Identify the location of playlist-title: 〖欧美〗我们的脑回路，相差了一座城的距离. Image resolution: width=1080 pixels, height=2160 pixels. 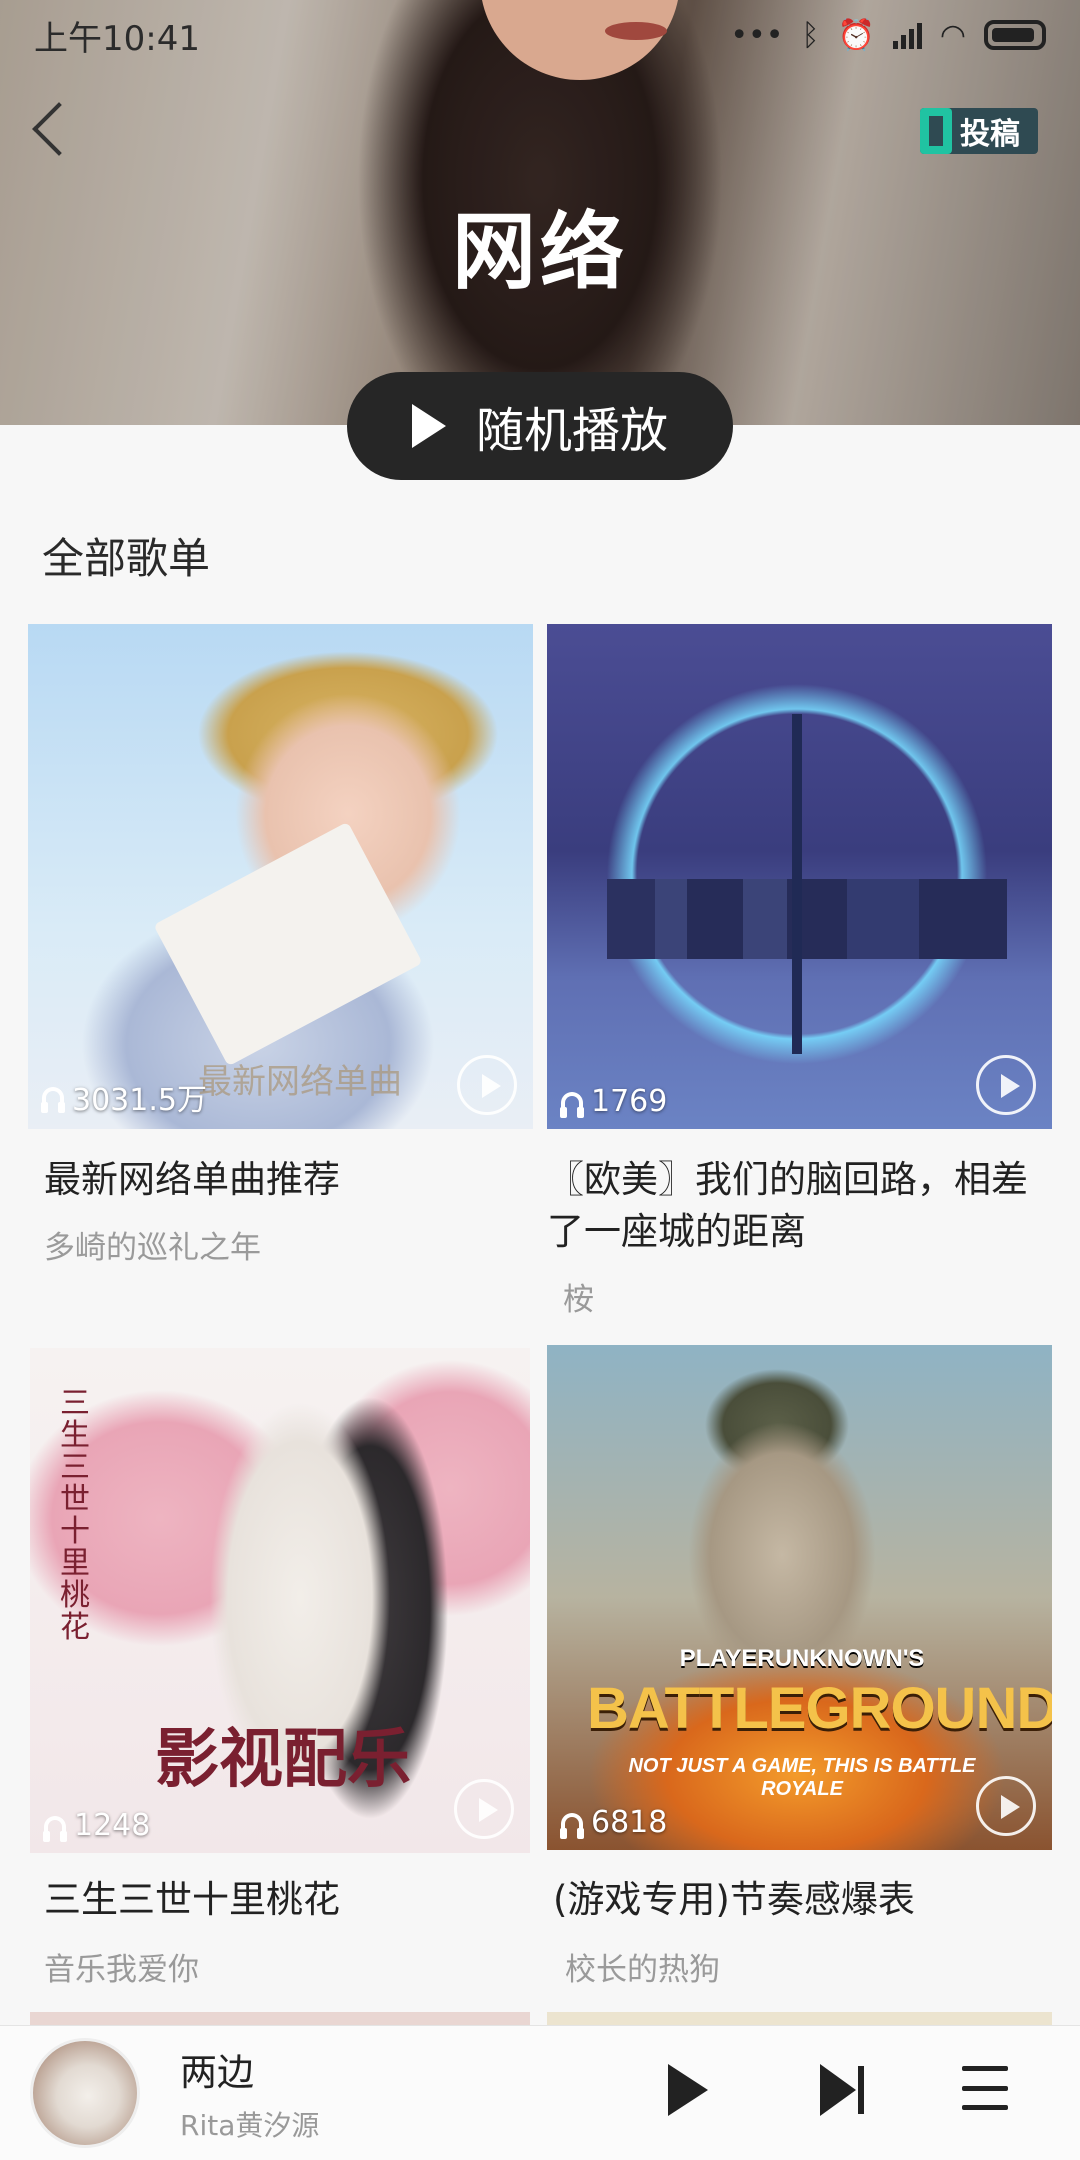
(787, 1205).